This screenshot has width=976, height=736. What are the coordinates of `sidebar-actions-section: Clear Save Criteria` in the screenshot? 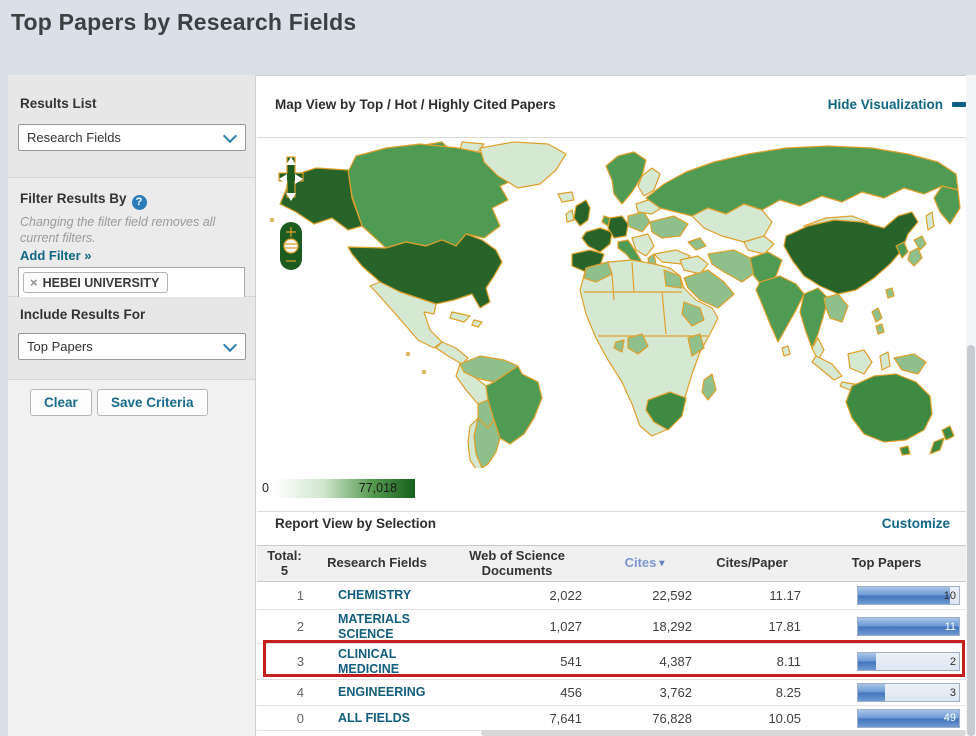 It's located at (131, 558).